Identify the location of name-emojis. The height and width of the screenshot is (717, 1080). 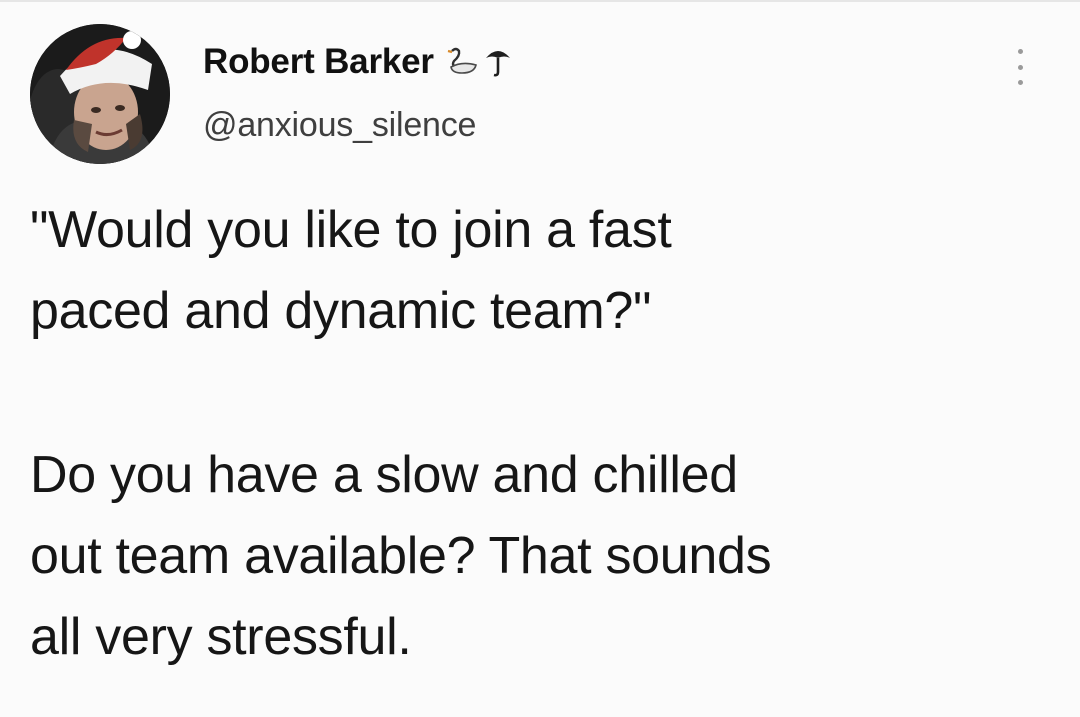
(479, 62).